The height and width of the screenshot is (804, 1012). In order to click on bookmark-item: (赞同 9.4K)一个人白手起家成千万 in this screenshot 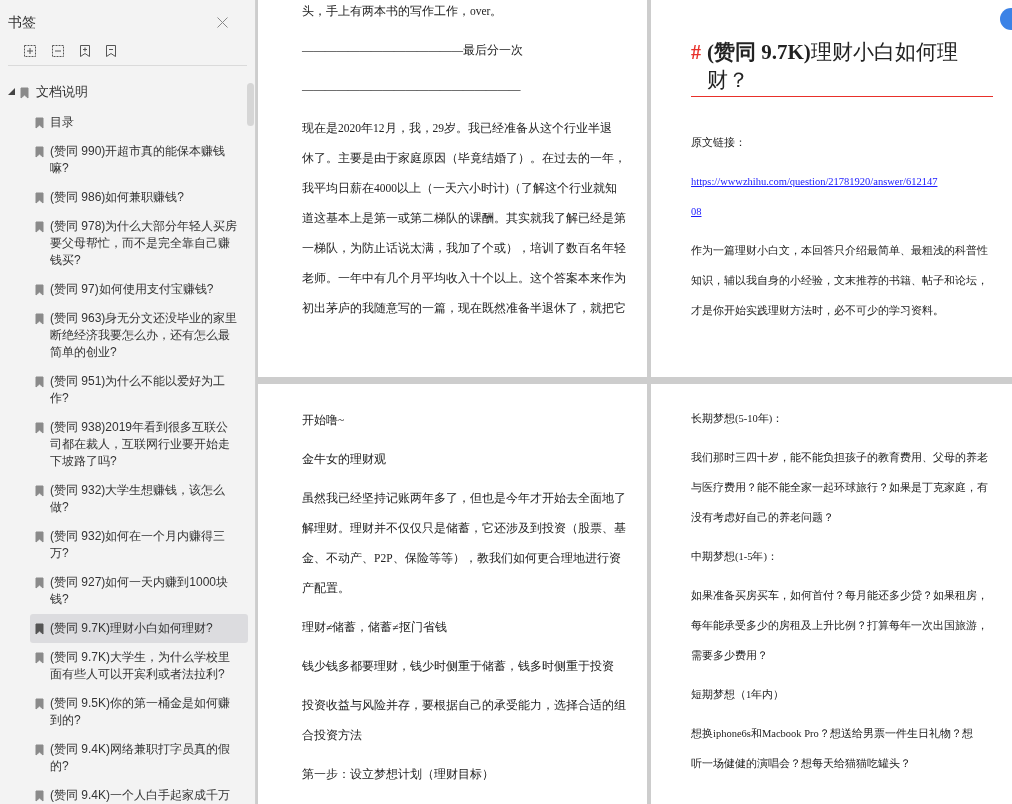, I will do `click(139, 792)`.